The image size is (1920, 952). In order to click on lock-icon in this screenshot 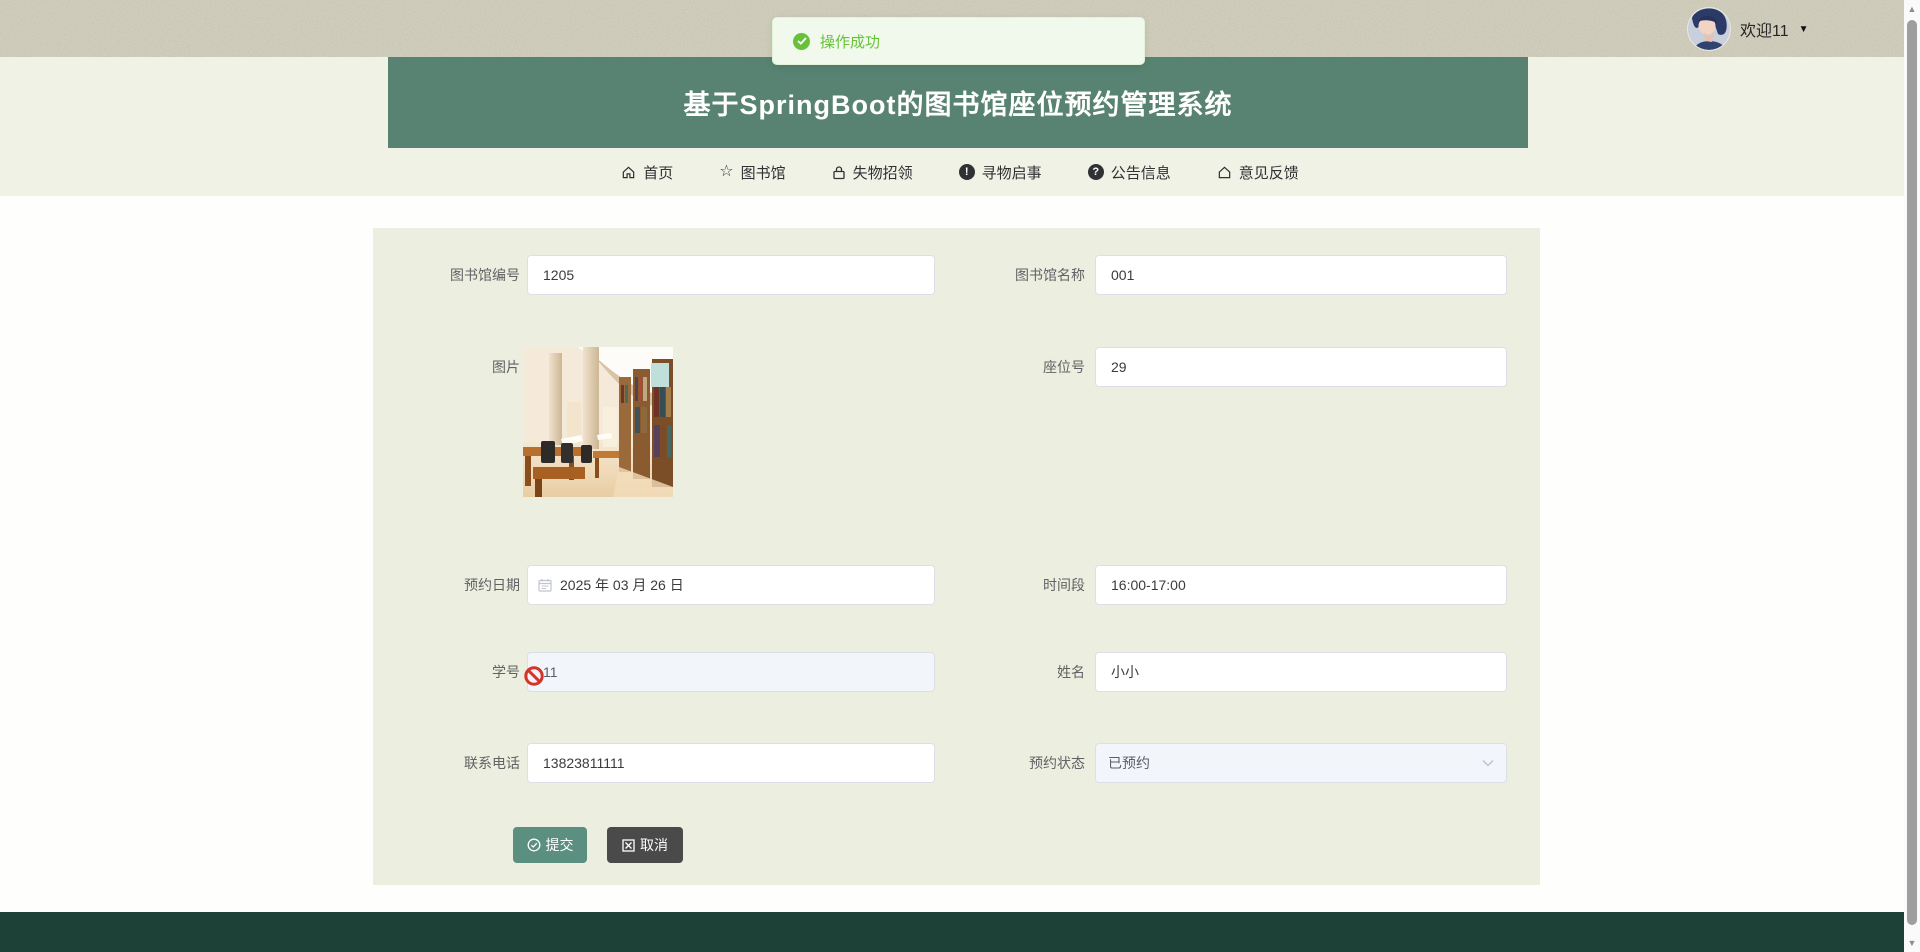, I will do `click(839, 172)`.